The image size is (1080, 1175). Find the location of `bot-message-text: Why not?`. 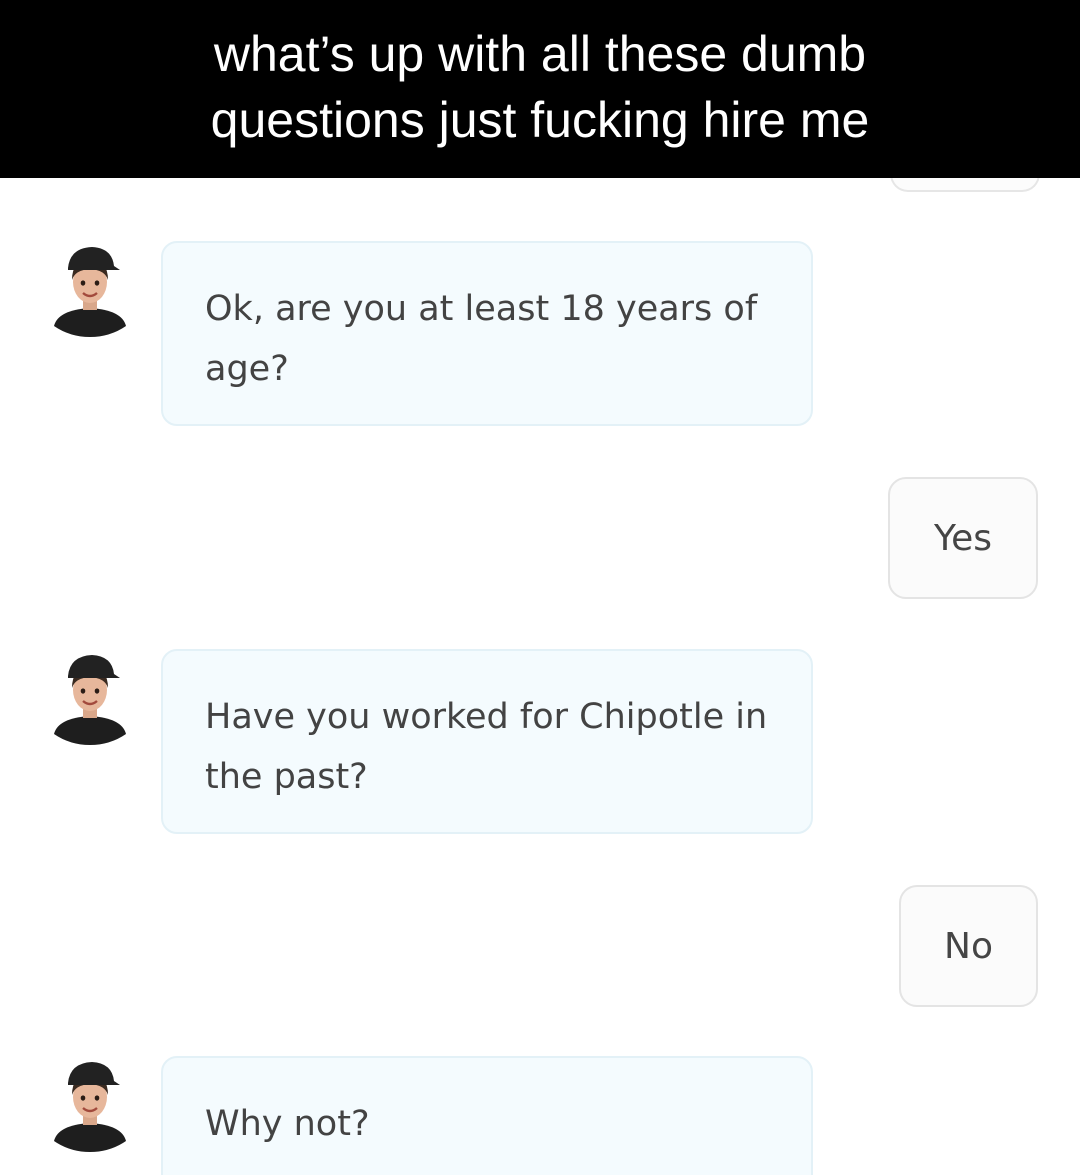

bot-message-text: Why not? is located at coordinates (287, 1124).